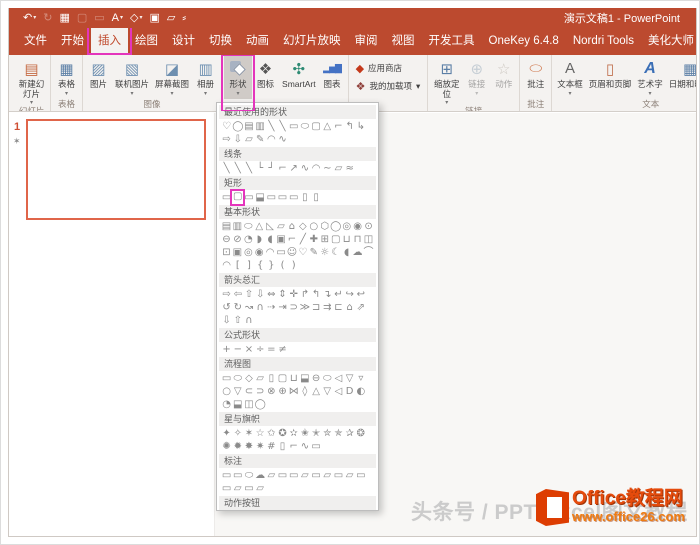 The width and height of the screenshot is (700, 545). Describe the element at coordinates (238, 83) in the screenshot. I see `shapes-button: 形状 ▾` at that location.